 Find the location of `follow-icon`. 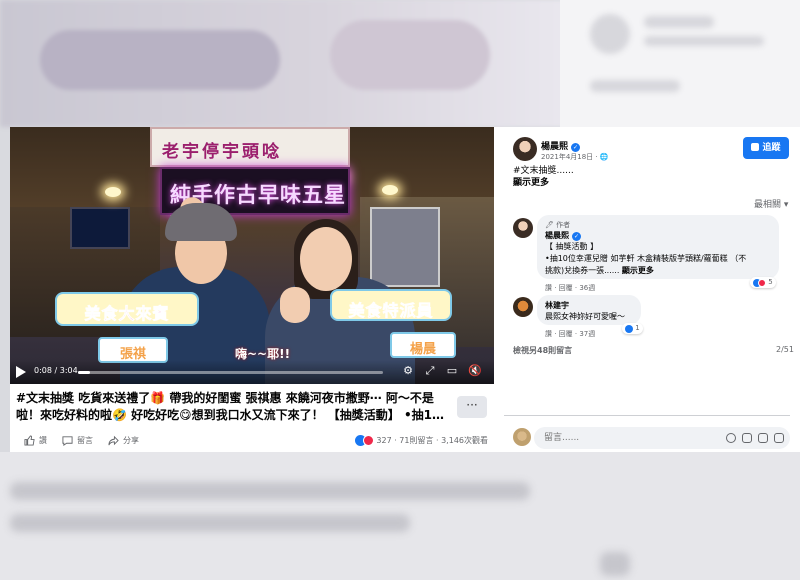

follow-icon is located at coordinates (755, 147).